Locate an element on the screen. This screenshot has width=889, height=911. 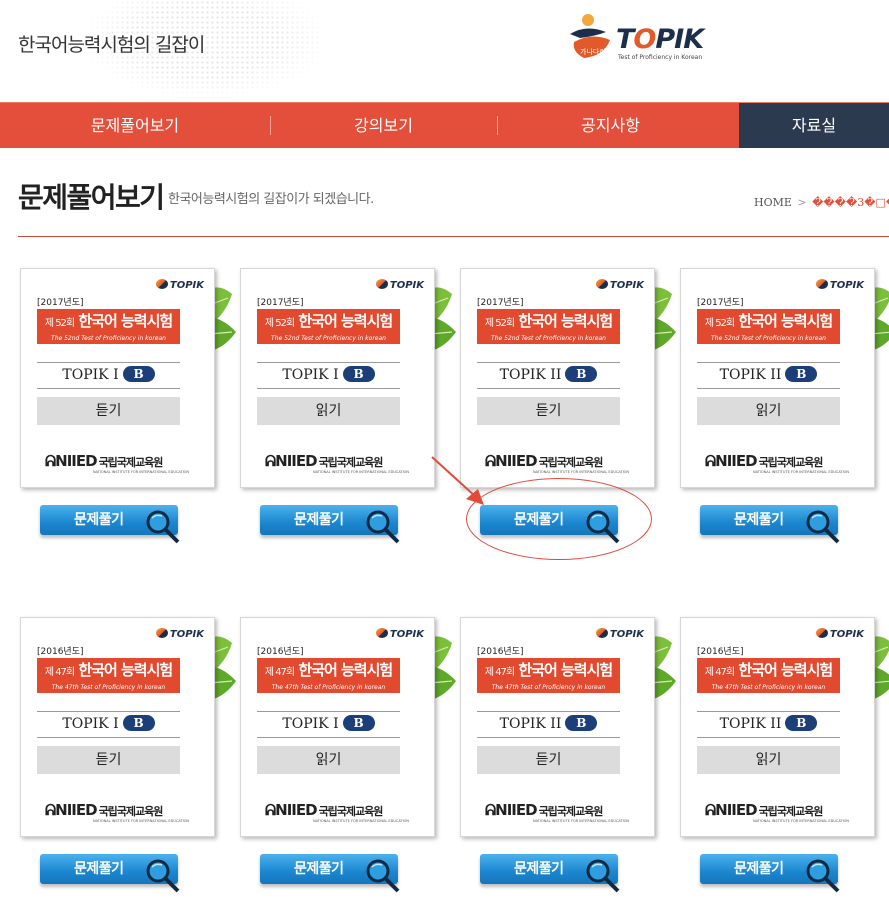
nav-item-notices: 공지사항 is located at coordinates (610, 125).